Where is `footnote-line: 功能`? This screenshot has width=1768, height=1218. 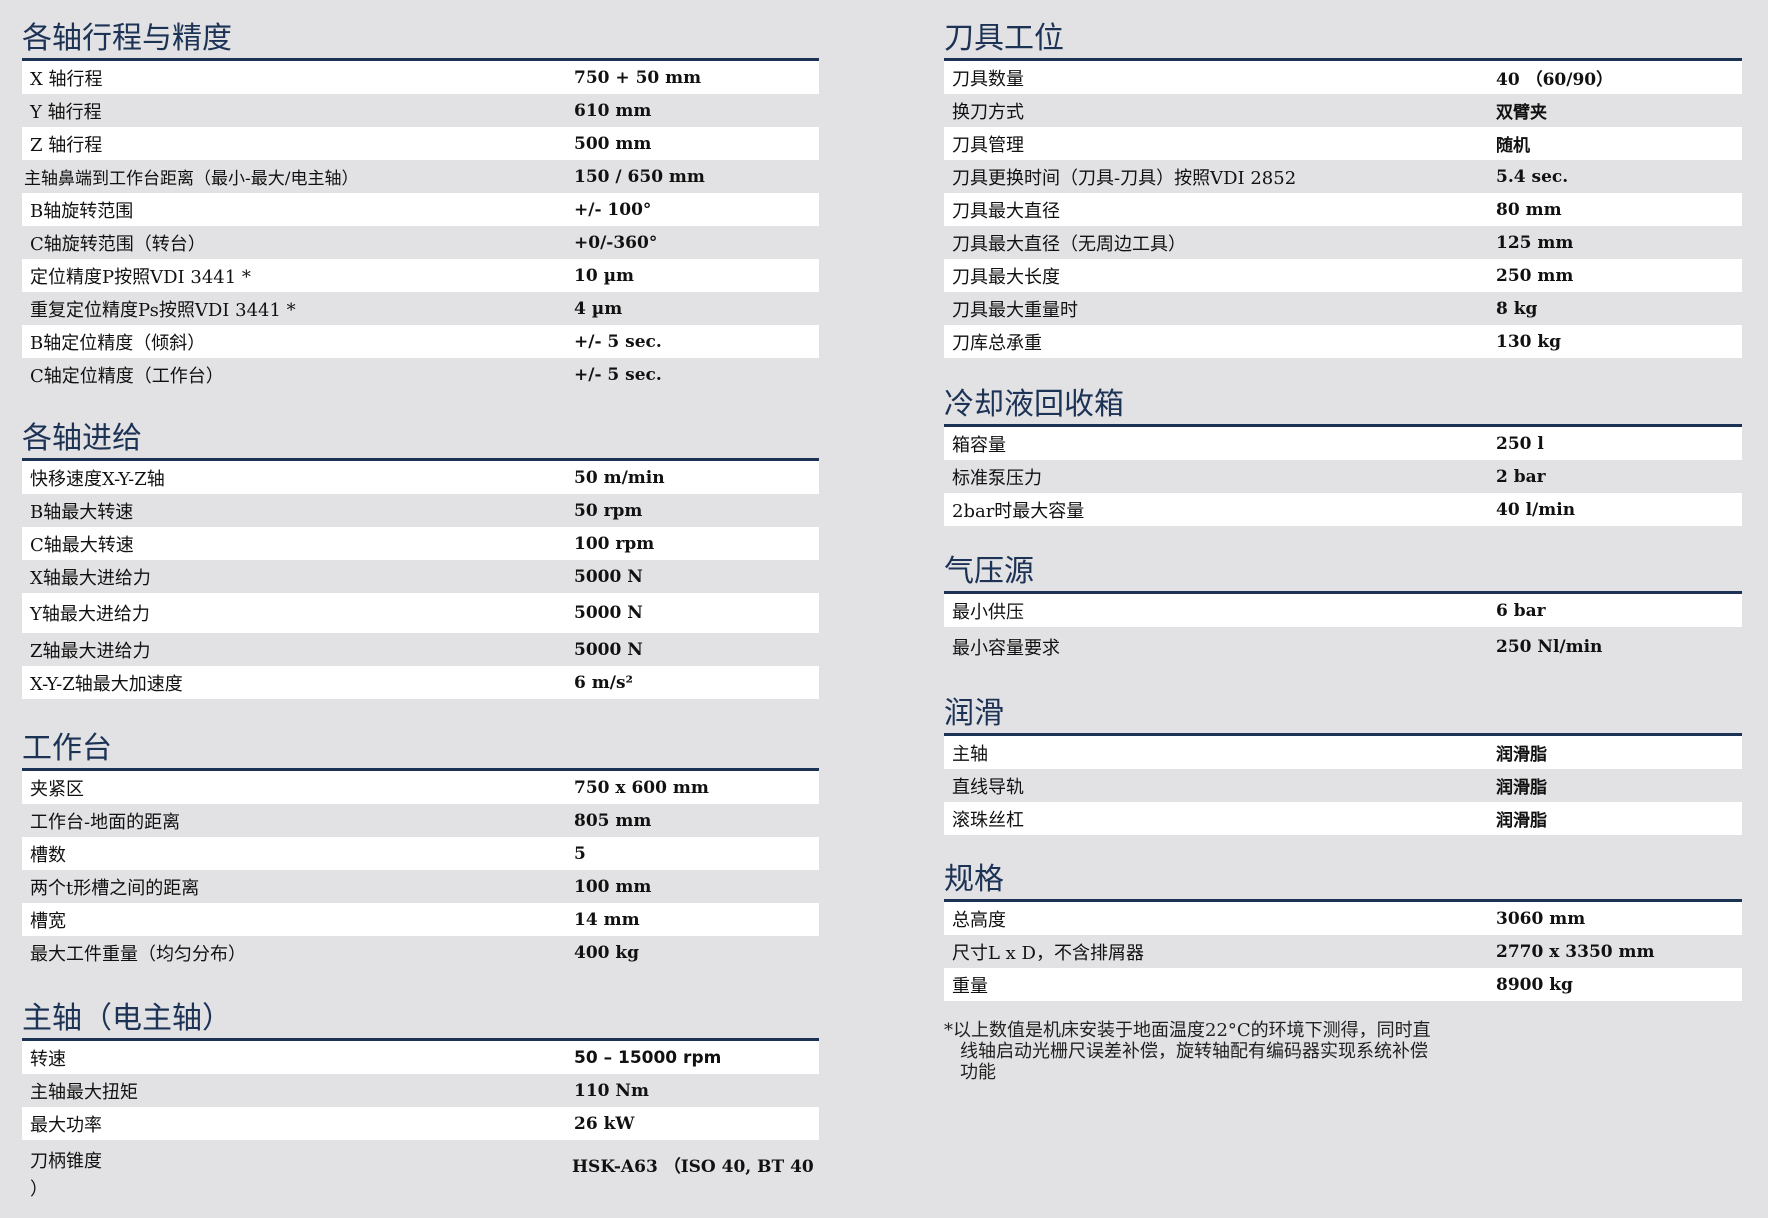
footnote-line: 功能 is located at coordinates (978, 1072).